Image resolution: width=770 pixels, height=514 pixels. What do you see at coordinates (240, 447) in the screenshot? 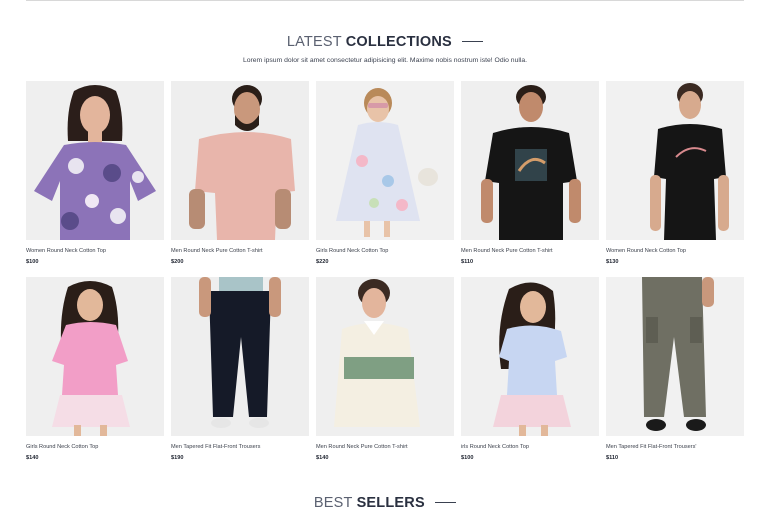
I see `product-name: Men Tapered Fit Flat-Front Trousers` at bounding box center [240, 447].